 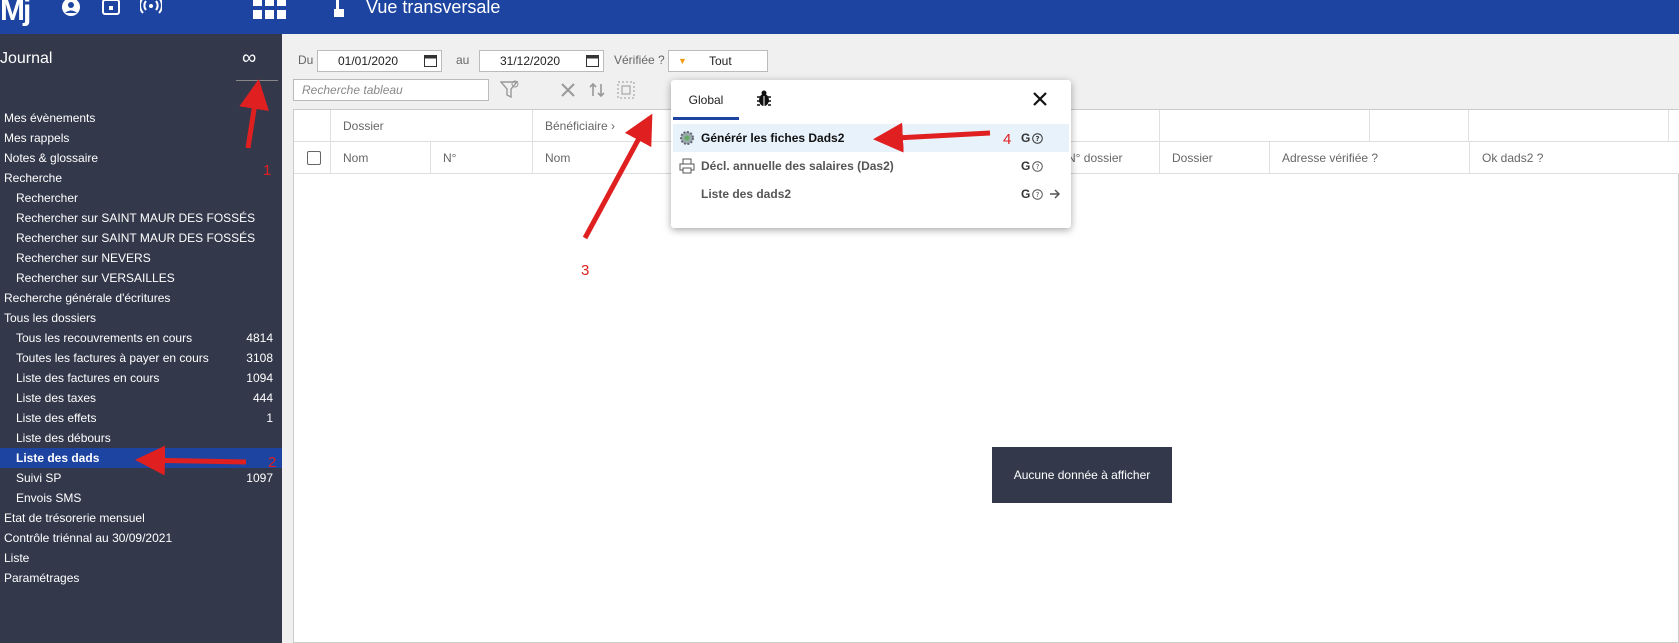 What do you see at coordinates (270, 11) in the screenshot?
I see `apps-grid-icon` at bounding box center [270, 11].